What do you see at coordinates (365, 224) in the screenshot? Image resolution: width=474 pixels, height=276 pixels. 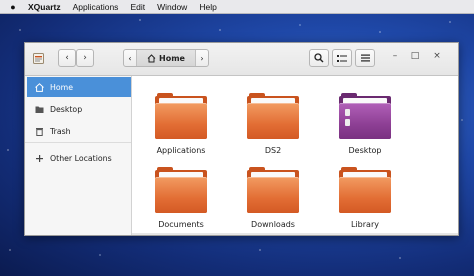 I see `file-item-label: Library` at bounding box center [365, 224].